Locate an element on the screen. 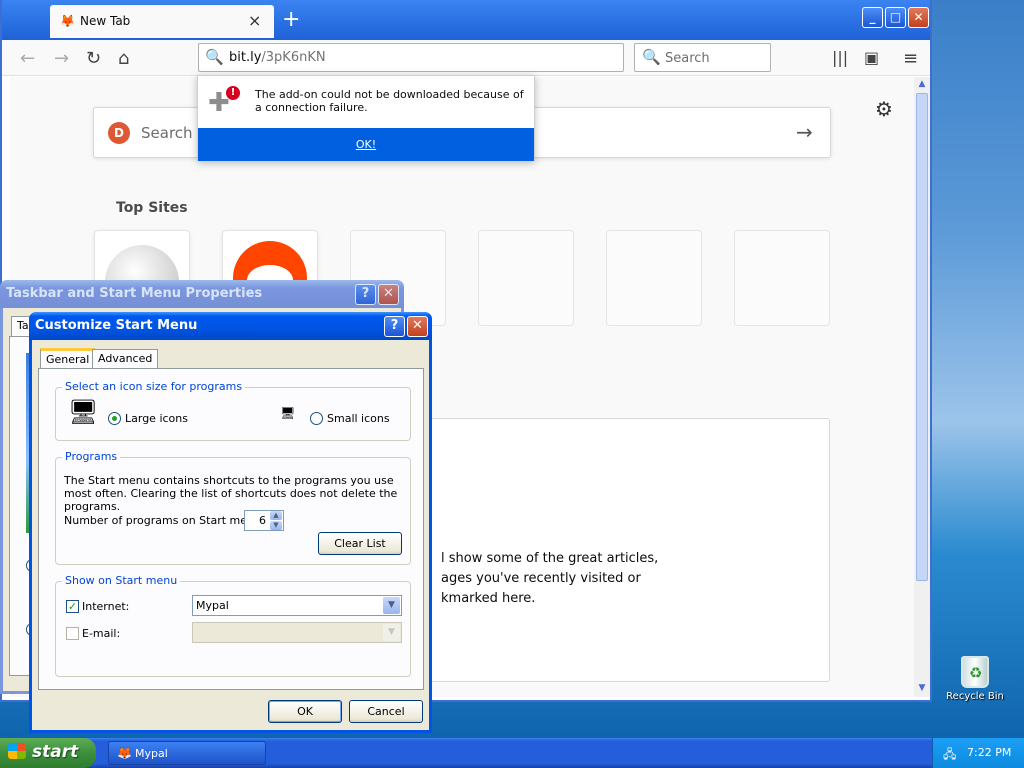 This screenshot has height=768, width=1024. small-icons-label: Small icons is located at coordinates (358, 418).